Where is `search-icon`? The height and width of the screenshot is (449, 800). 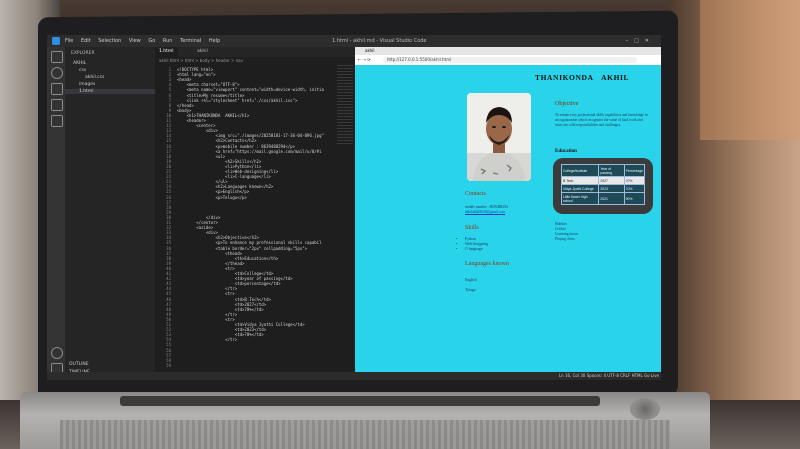
search-icon is located at coordinates (57, 73).